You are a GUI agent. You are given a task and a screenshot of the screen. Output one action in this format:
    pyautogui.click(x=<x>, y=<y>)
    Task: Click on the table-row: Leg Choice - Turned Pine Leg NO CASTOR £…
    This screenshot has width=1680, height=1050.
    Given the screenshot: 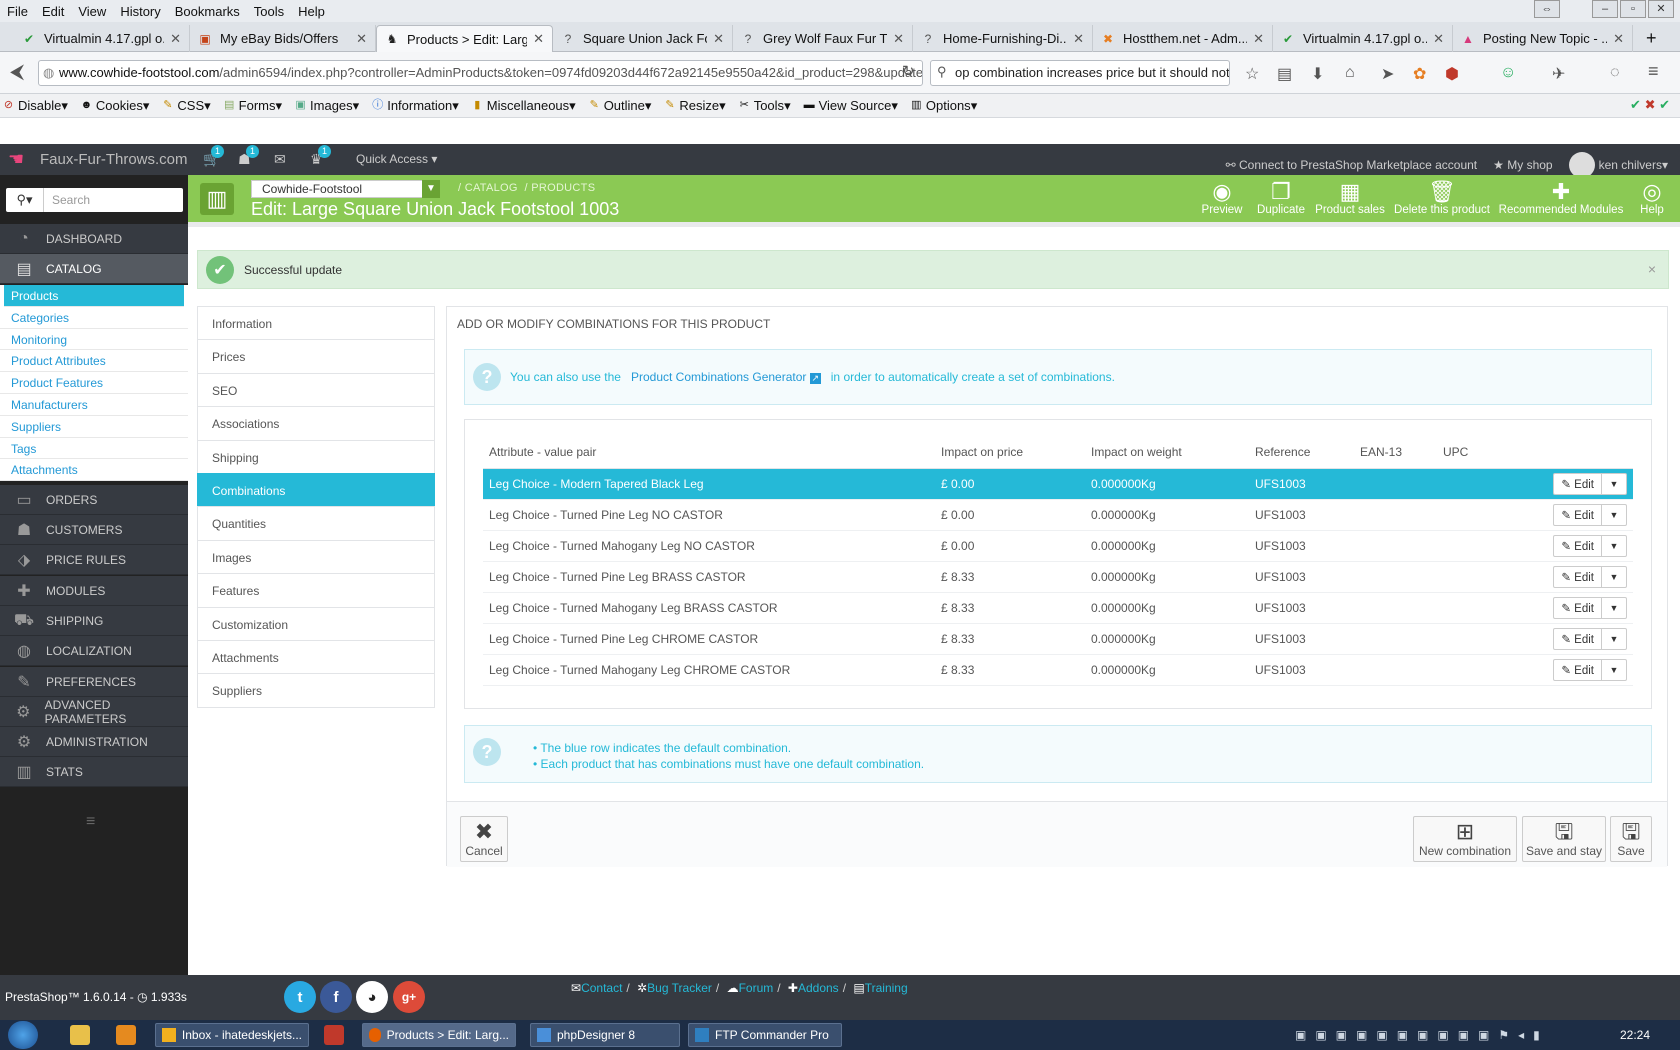 What is the action you would take?
    pyautogui.click(x=1058, y=515)
    